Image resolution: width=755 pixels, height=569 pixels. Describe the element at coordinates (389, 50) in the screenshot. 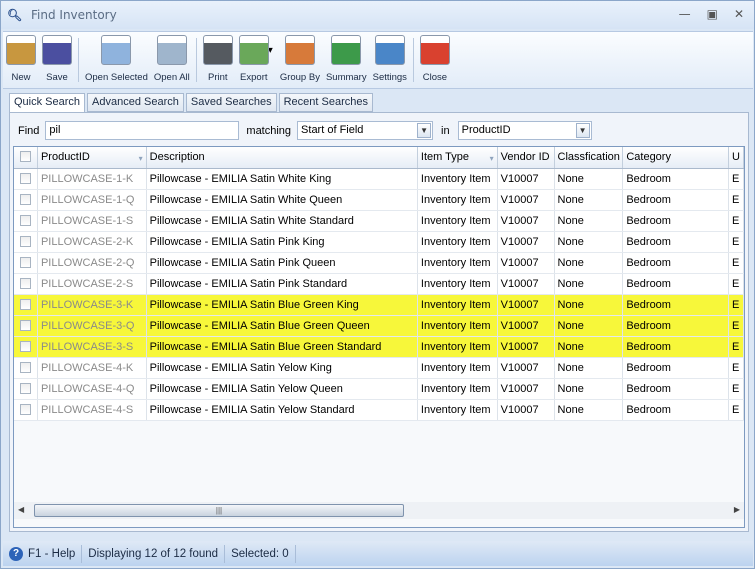

I see `settings-icon` at that location.